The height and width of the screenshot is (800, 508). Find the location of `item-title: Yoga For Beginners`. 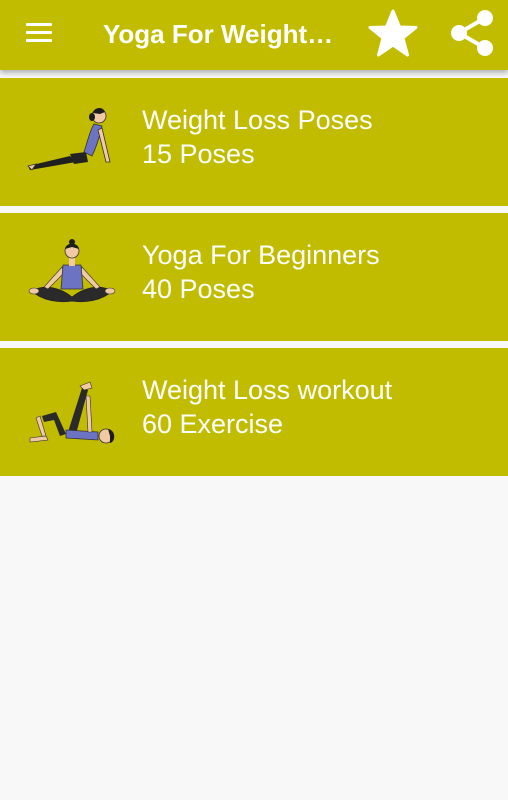

item-title: Yoga For Beginners is located at coordinates (261, 255).